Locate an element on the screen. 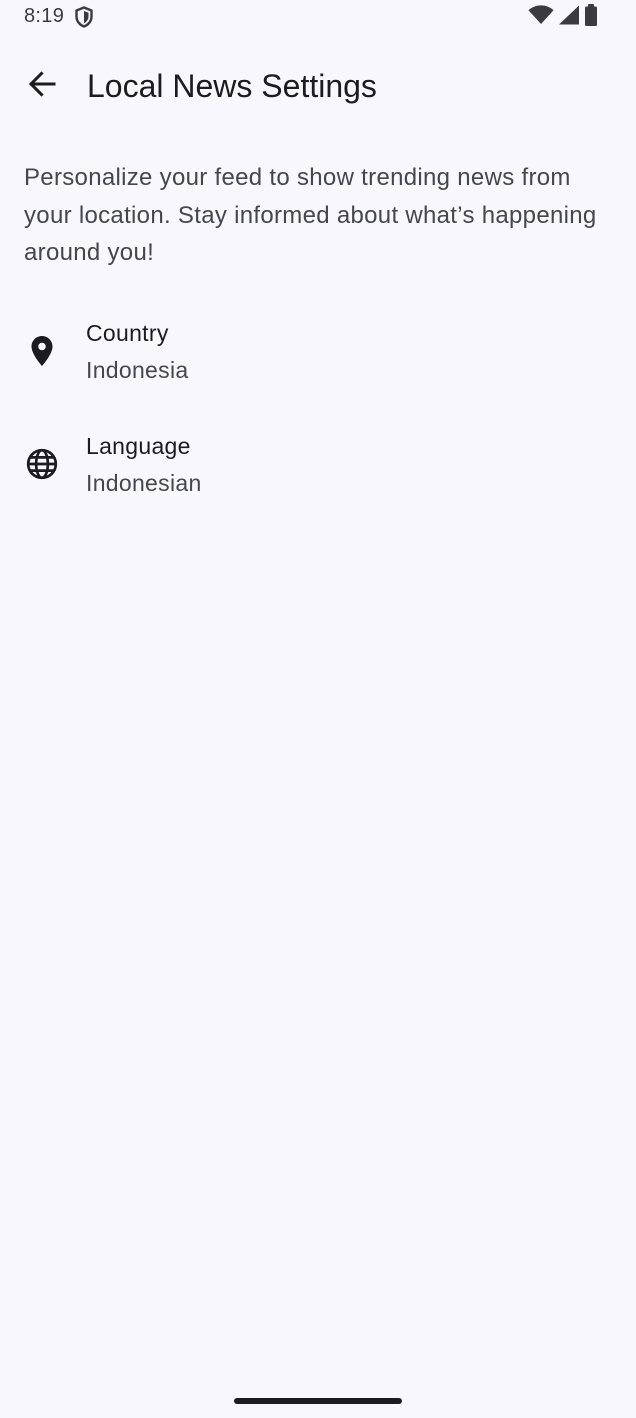 The image size is (636, 1418). cellular-signal-icon is located at coordinates (569, 17).